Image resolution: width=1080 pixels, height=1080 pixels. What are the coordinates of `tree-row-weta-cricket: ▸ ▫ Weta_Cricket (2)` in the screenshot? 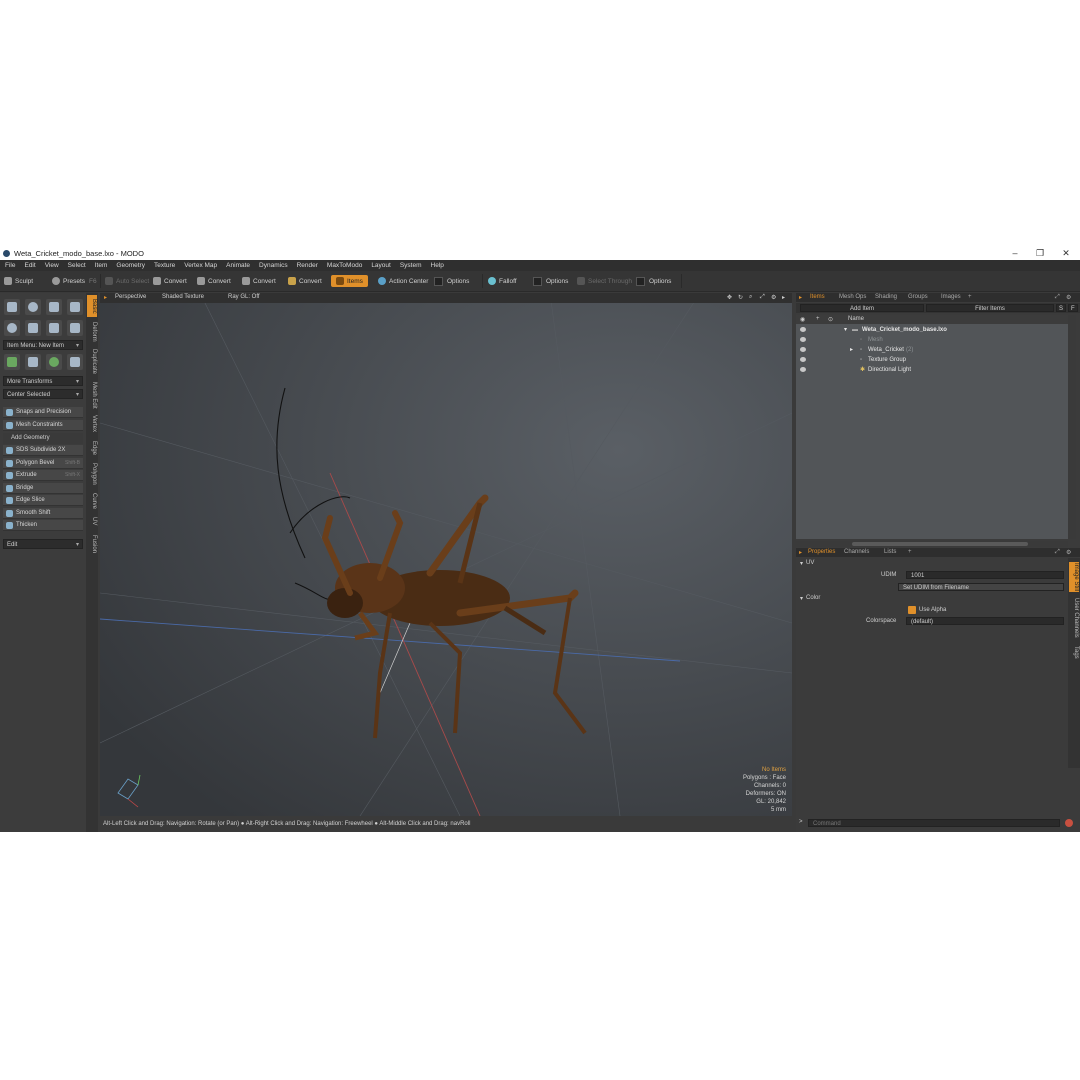 It's located at (932, 350).